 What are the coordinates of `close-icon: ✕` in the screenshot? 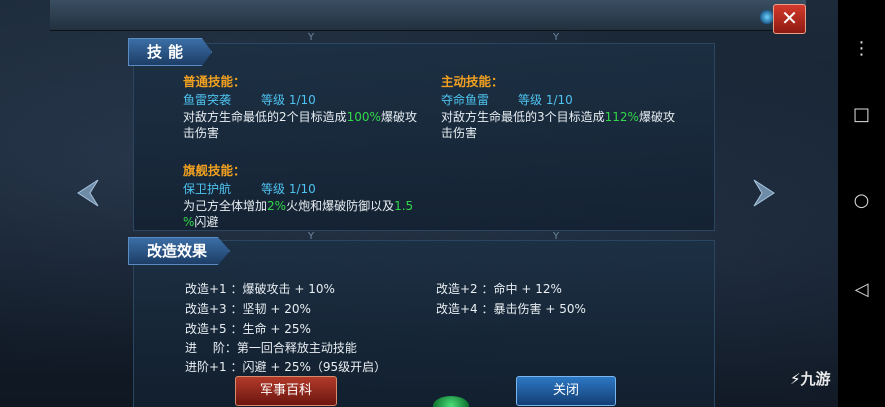 It's located at (789, 18).